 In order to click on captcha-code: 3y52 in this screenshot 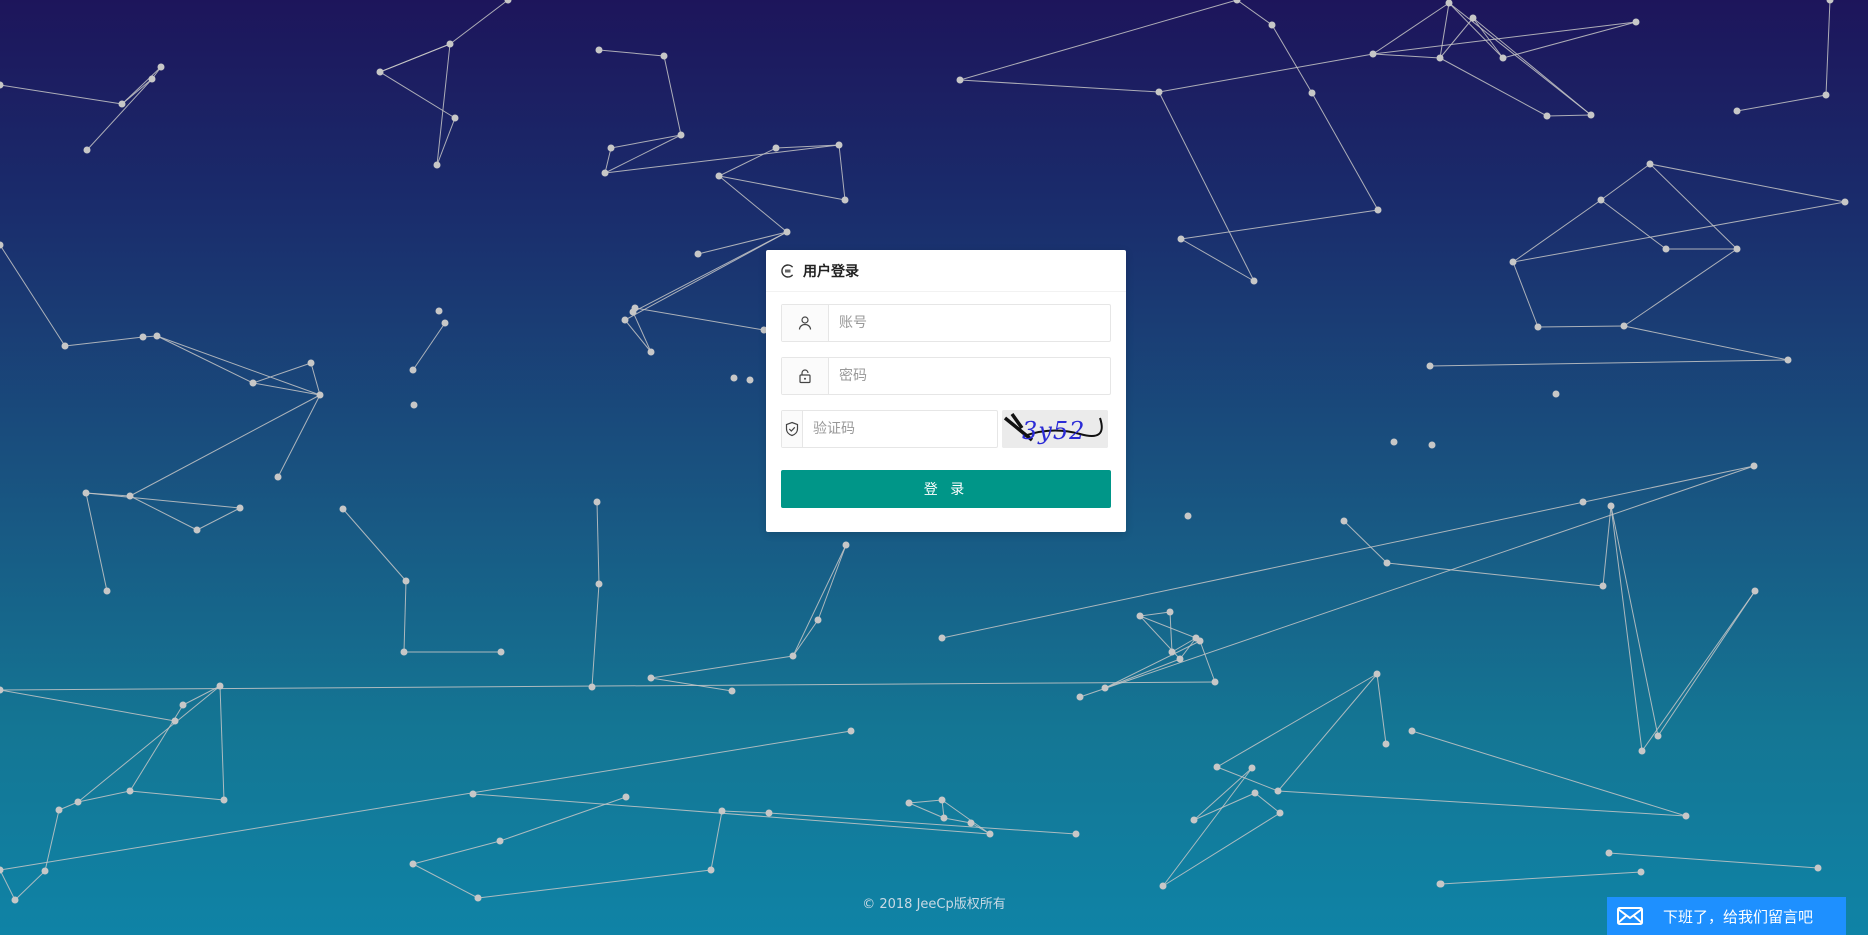, I will do `click(1053, 431)`.